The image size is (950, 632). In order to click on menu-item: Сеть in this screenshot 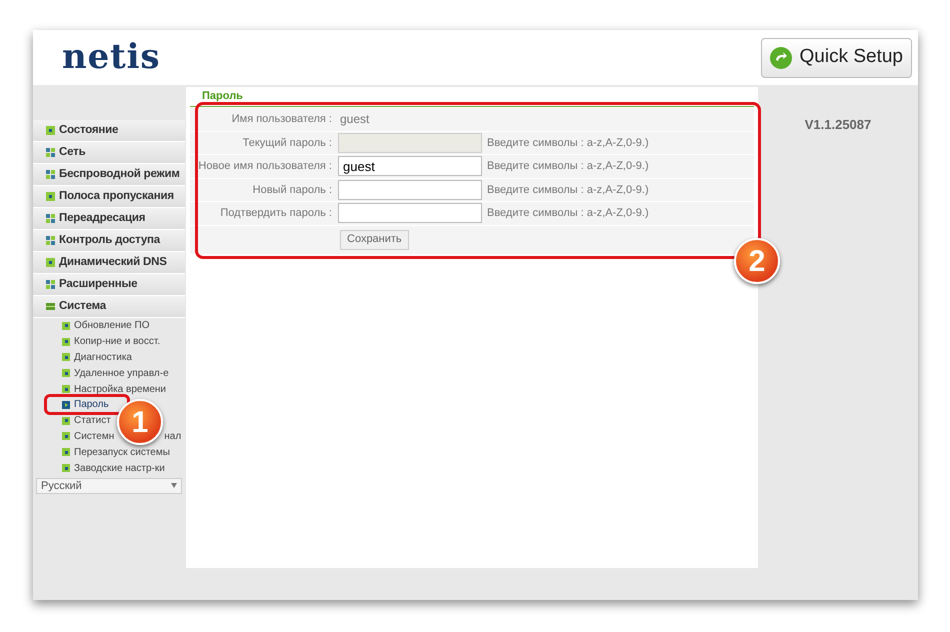, I will do `click(109, 153)`.